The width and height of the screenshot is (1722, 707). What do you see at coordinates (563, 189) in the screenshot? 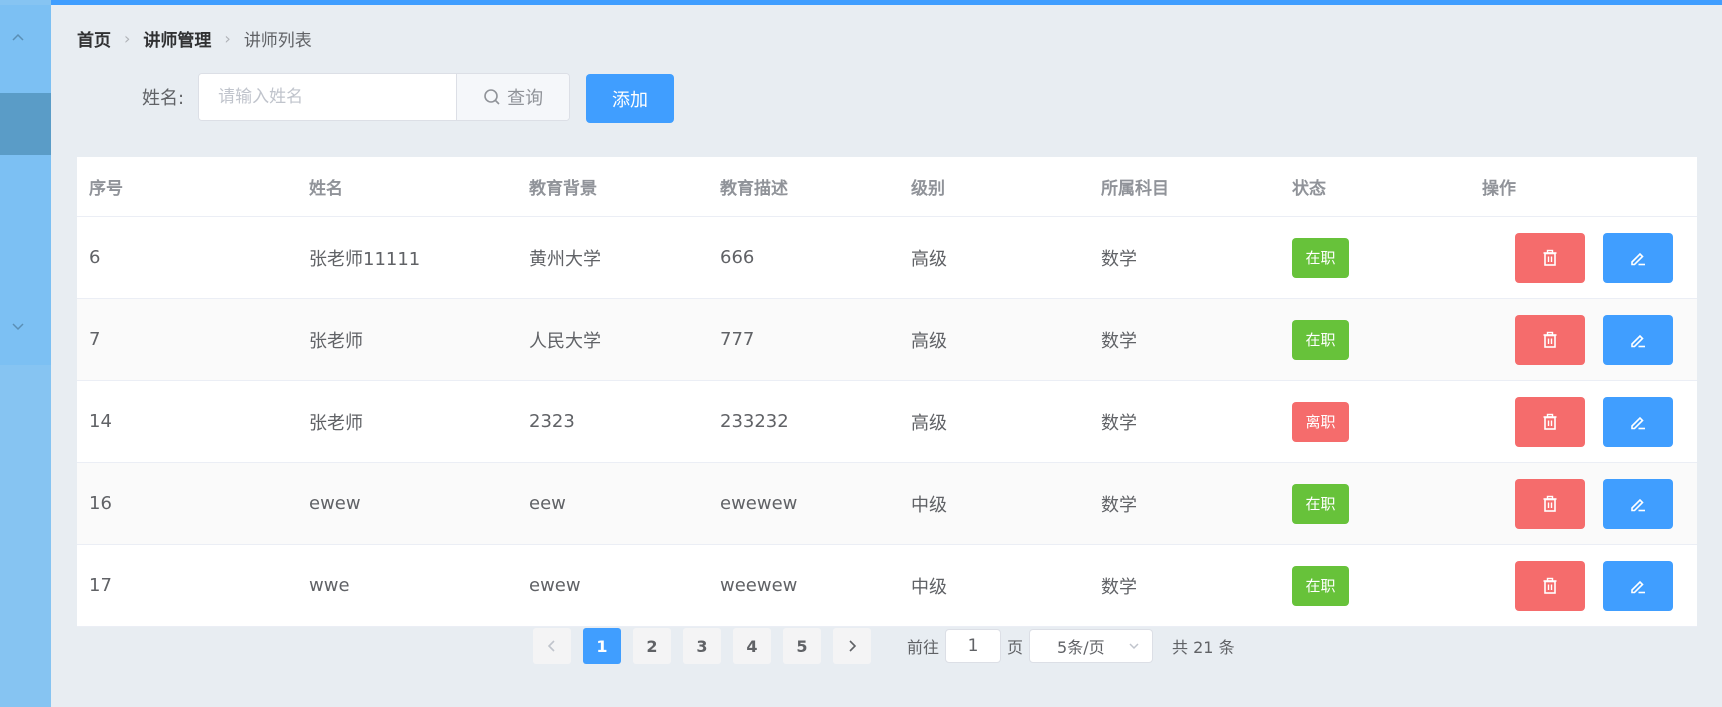
I see `header-education: 教育背景` at bounding box center [563, 189].